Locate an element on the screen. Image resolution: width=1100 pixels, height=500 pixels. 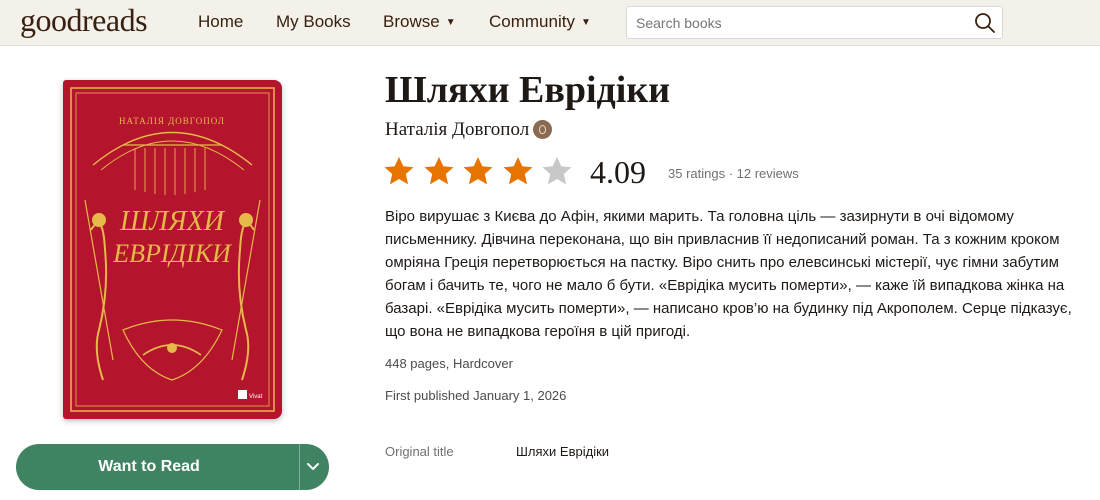
first-published: First published January 1, 2026 is located at coordinates (476, 395).